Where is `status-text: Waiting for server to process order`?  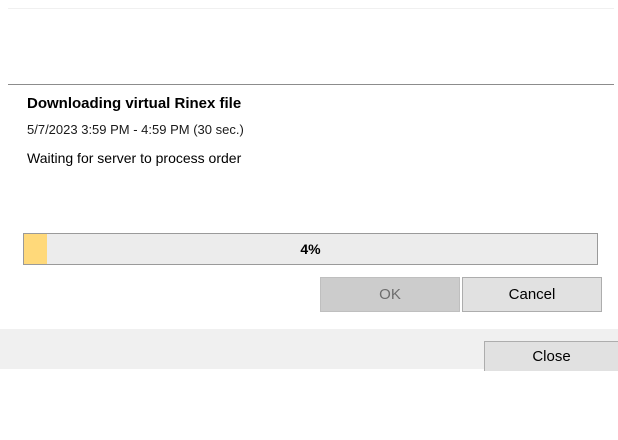 status-text: Waiting for server to process order is located at coordinates (134, 158).